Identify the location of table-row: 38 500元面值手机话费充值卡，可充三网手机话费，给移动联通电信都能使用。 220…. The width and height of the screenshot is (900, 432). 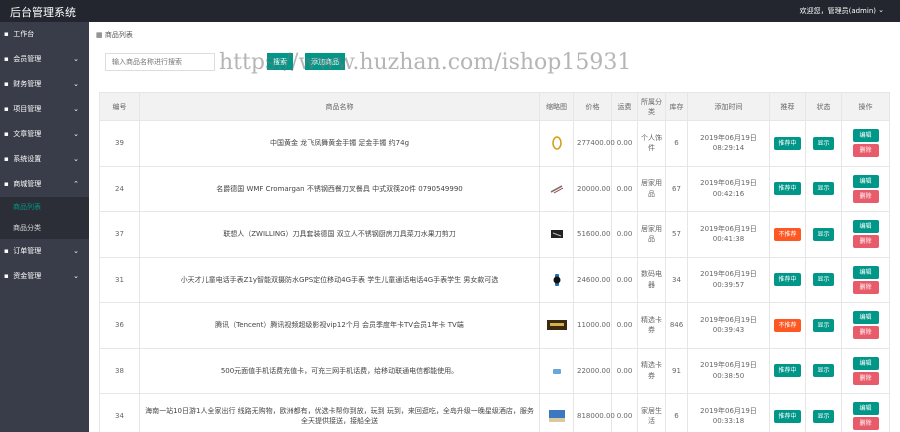
(494, 370).